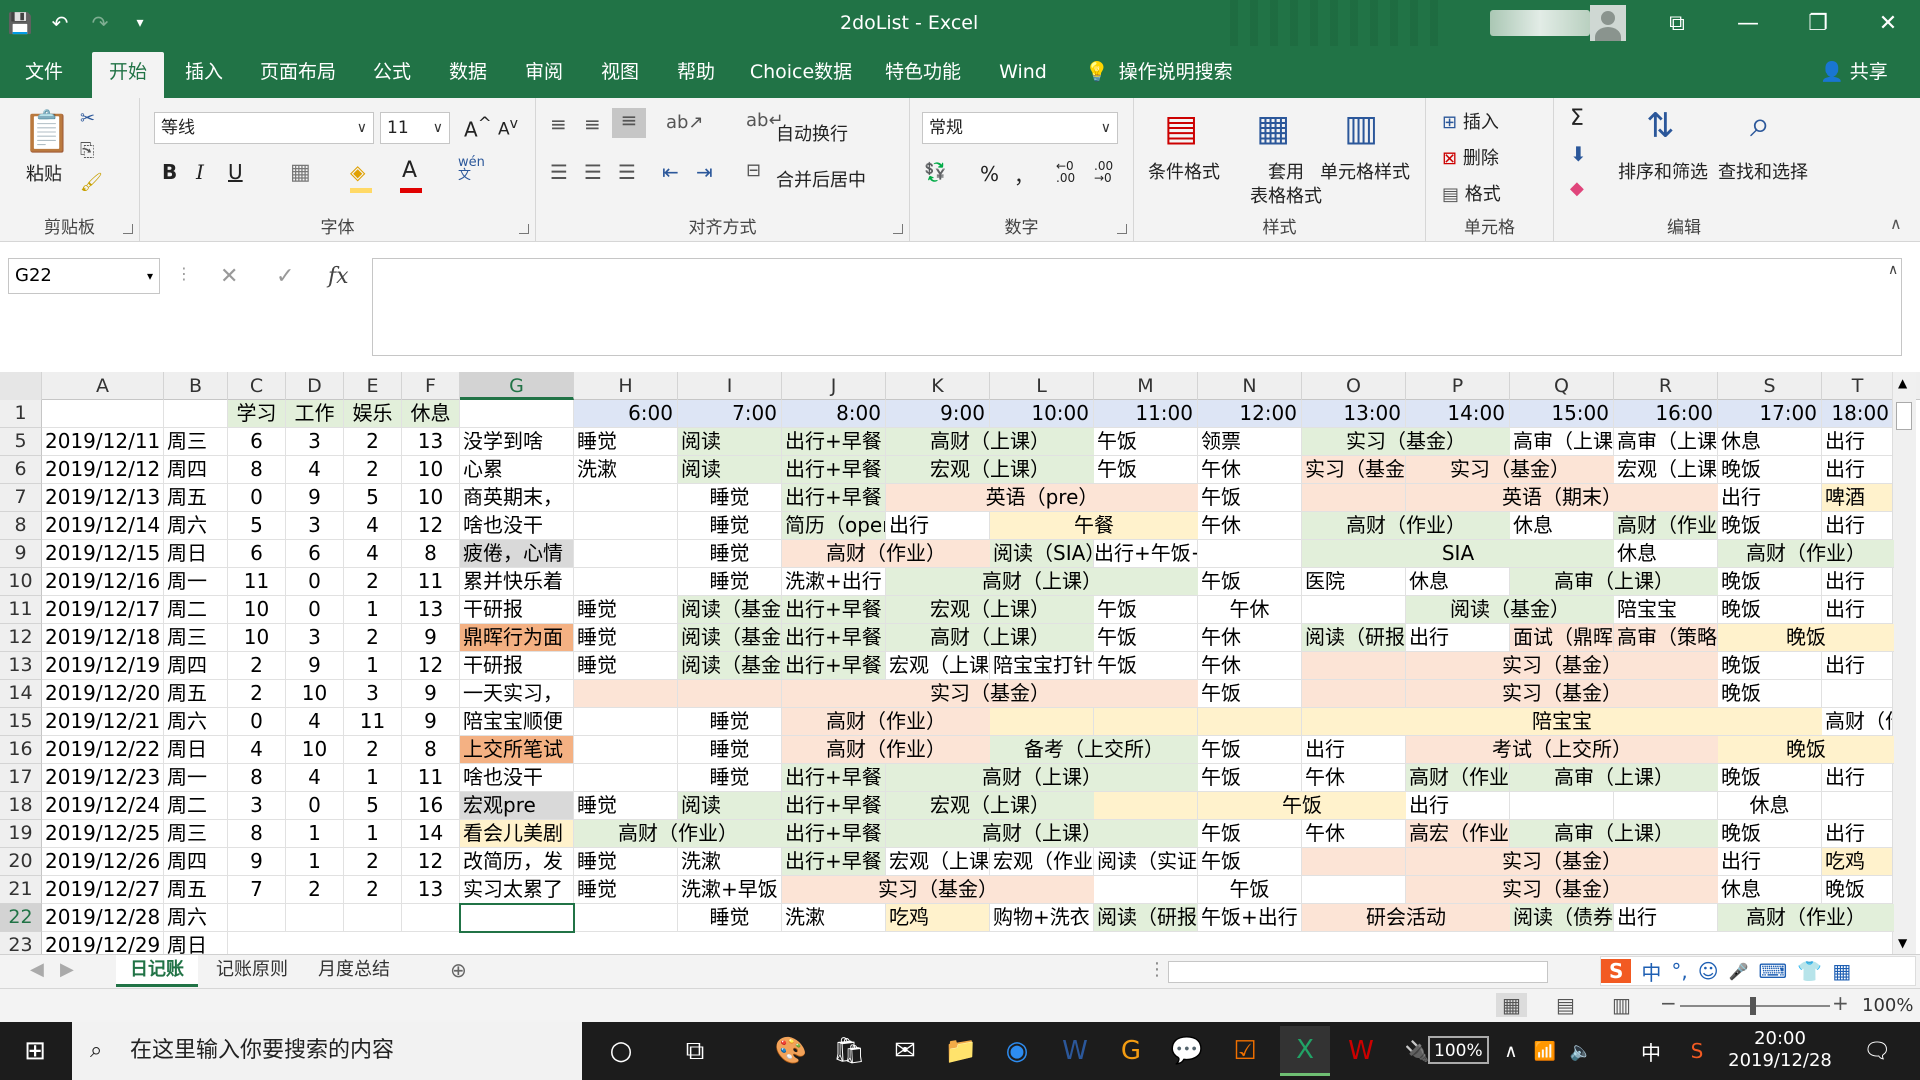 The width and height of the screenshot is (1920, 1080). What do you see at coordinates (103, 918) in the screenshot?
I see `cell-a22: 2019/12/28` at bounding box center [103, 918].